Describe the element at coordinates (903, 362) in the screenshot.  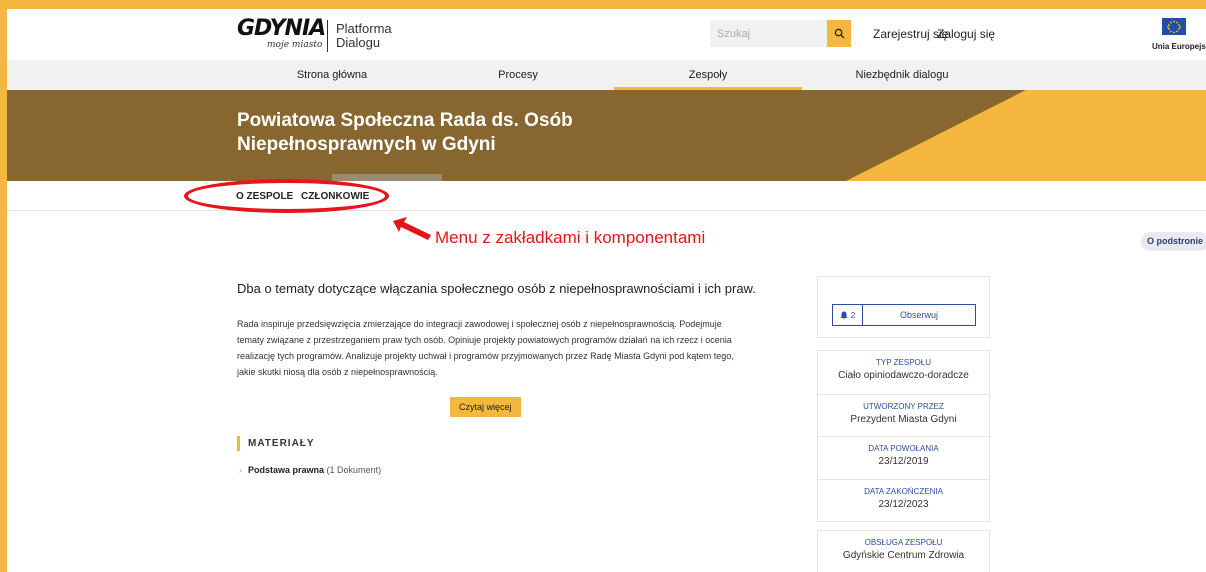
I see `info-label: TYP ZESPOŁU` at that location.